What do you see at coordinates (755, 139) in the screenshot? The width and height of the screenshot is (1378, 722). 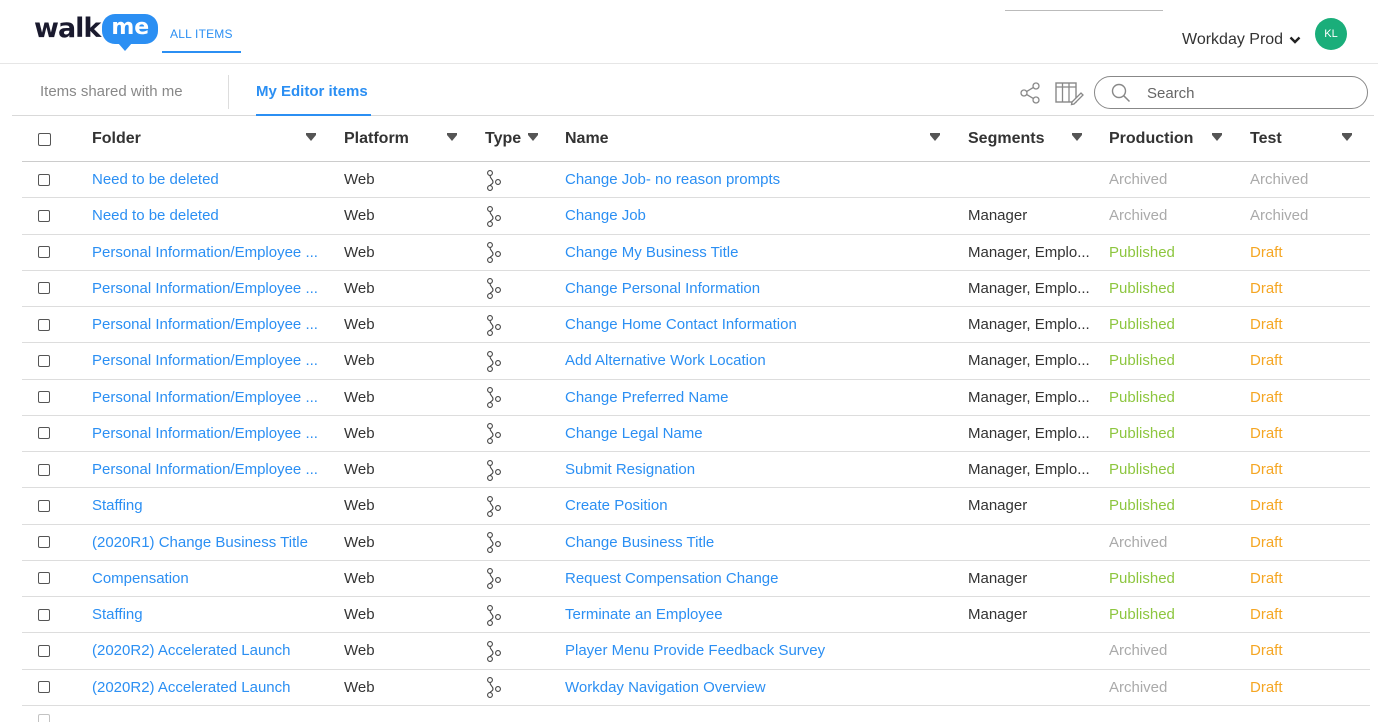 I see `column-header-name: Name` at bounding box center [755, 139].